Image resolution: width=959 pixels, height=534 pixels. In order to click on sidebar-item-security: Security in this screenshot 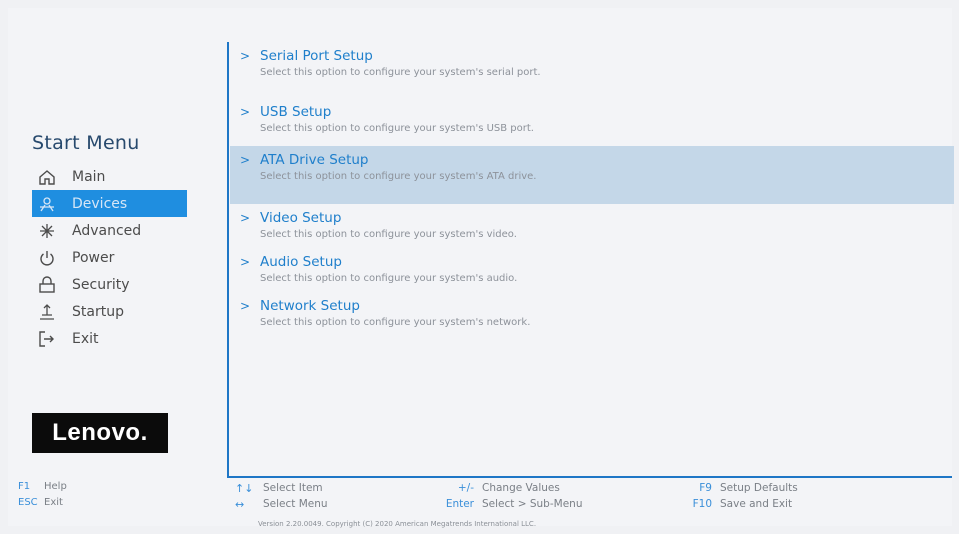, I will do `click(109, 284)`.